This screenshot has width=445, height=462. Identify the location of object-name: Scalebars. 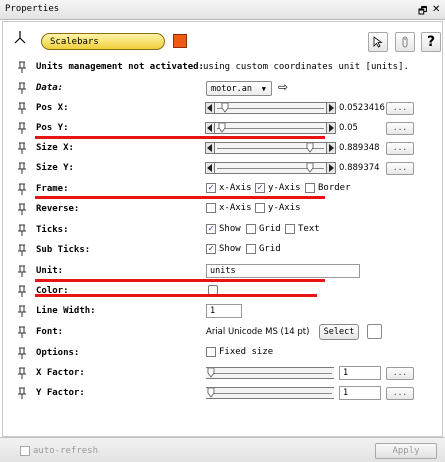
(74, 42).